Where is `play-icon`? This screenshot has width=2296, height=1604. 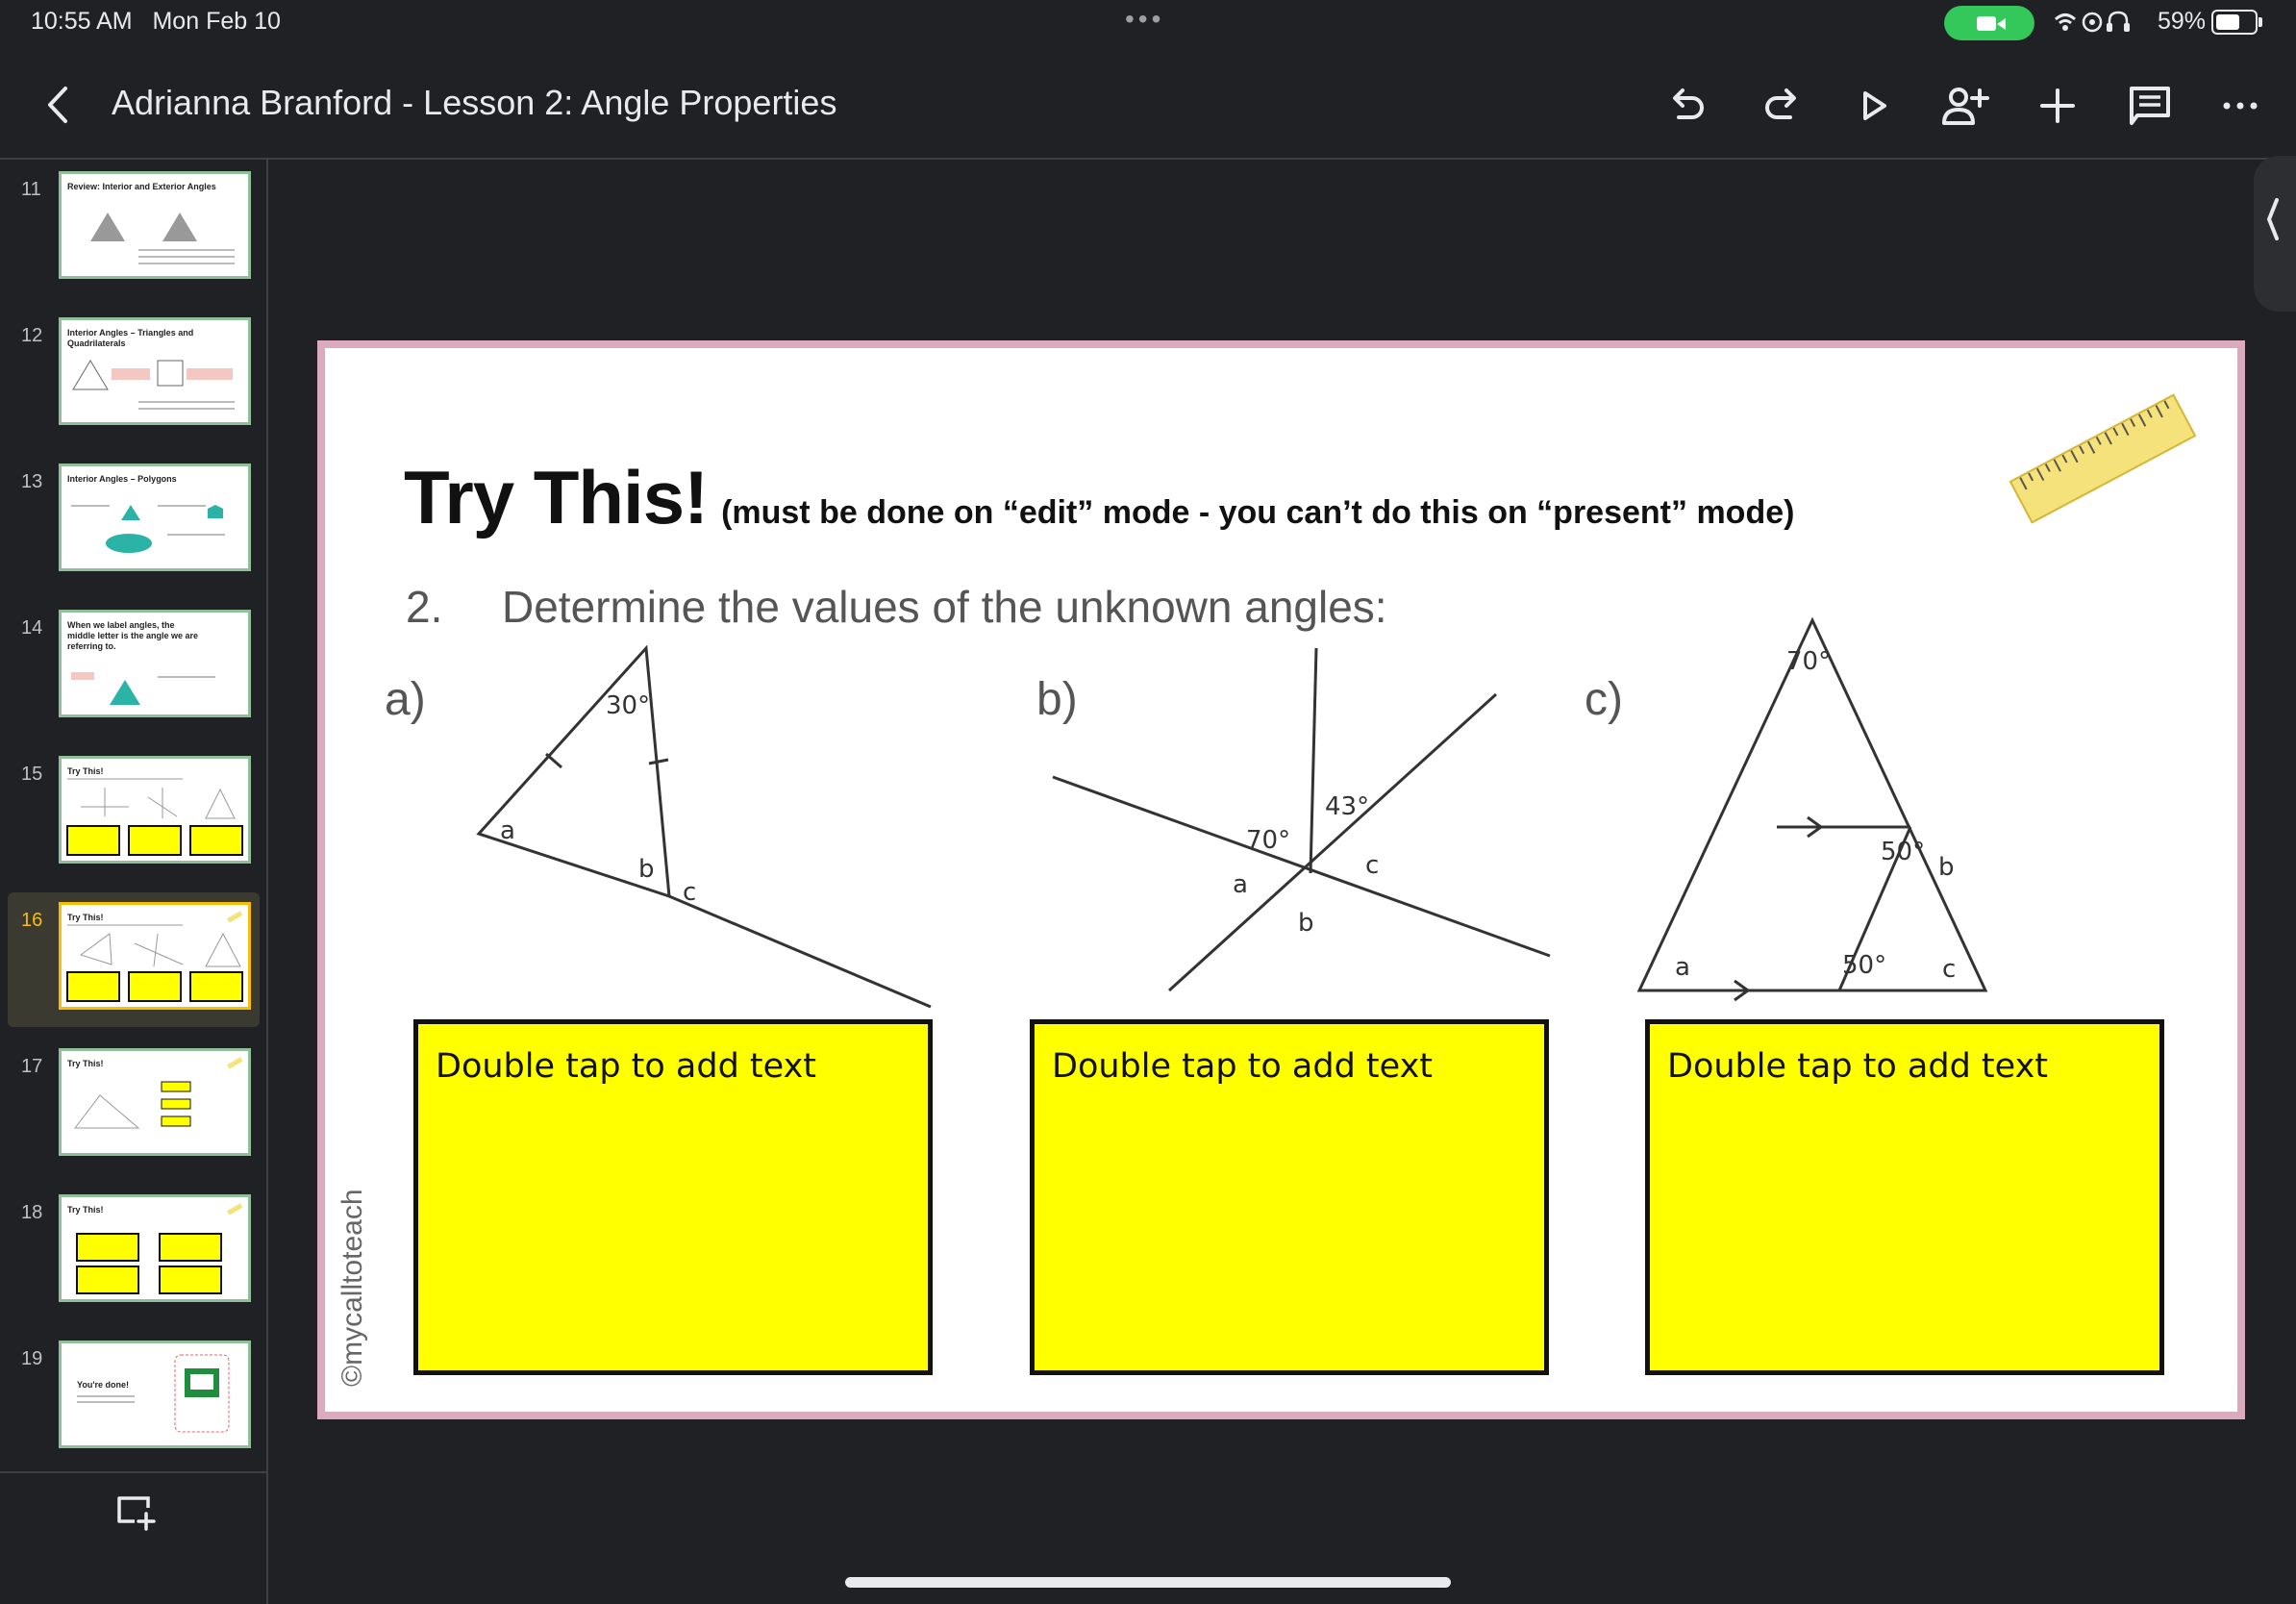 play-icon is located at coordinates (1874, 105).